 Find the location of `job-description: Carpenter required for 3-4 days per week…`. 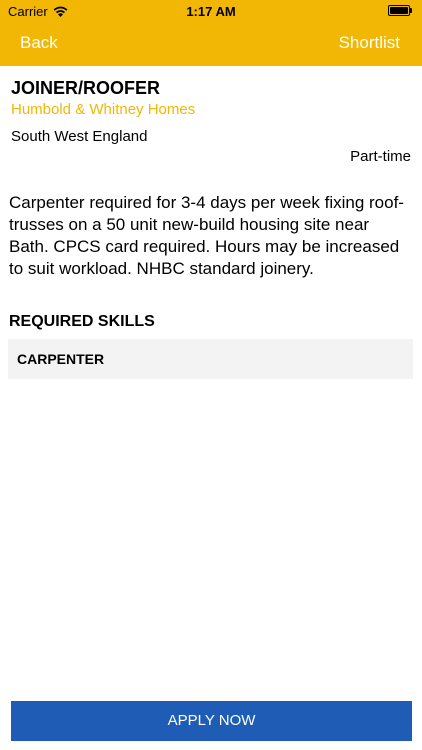

job-description: Carpenter required for 3-4 days per week… is located at coordinates (206, 235).